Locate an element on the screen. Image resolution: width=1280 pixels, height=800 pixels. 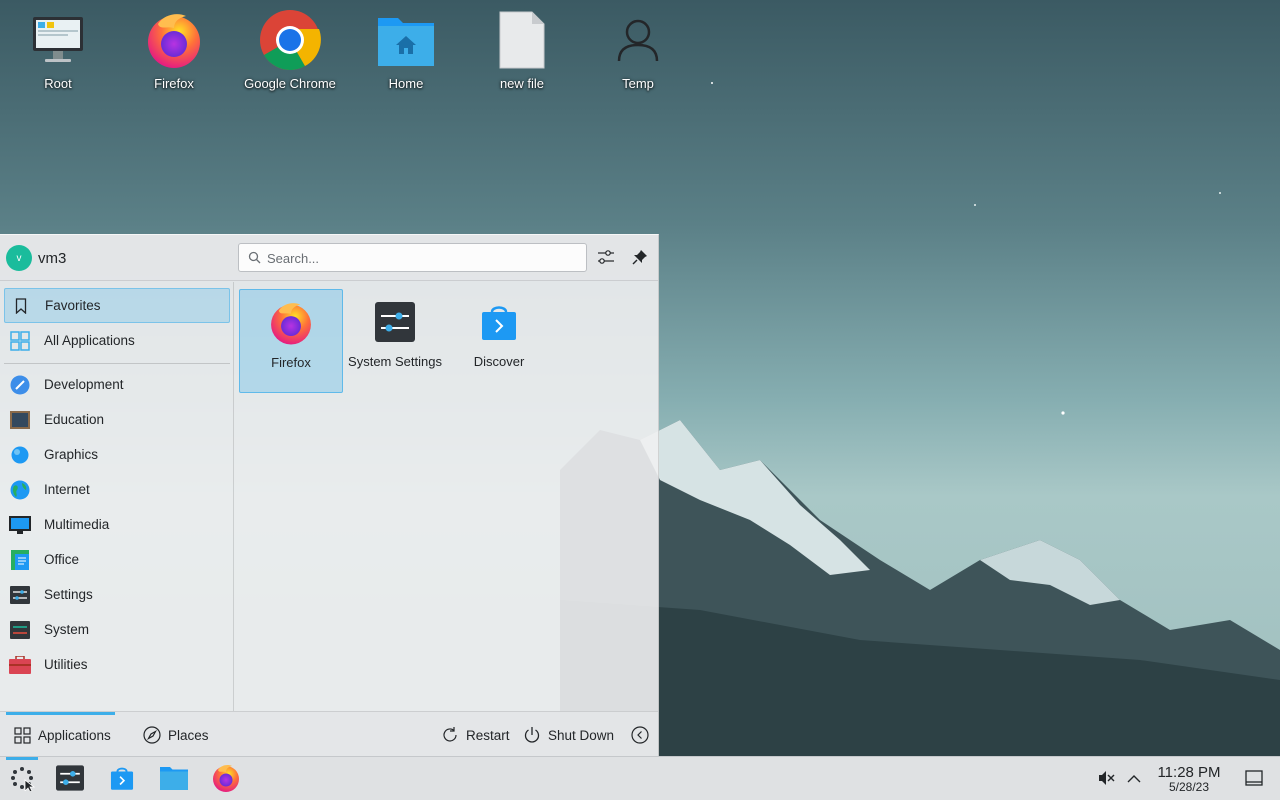
graphics-icon is located at coordinates (20, 455).